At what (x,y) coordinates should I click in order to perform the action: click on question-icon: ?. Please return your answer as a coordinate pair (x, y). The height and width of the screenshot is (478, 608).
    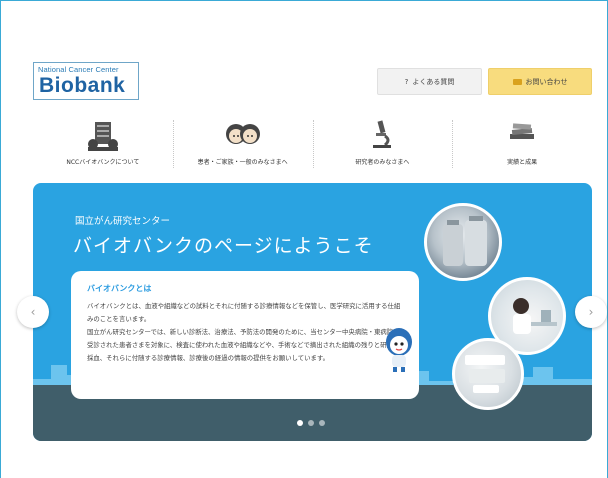
    Looking at the image, I should click on (406, 81).